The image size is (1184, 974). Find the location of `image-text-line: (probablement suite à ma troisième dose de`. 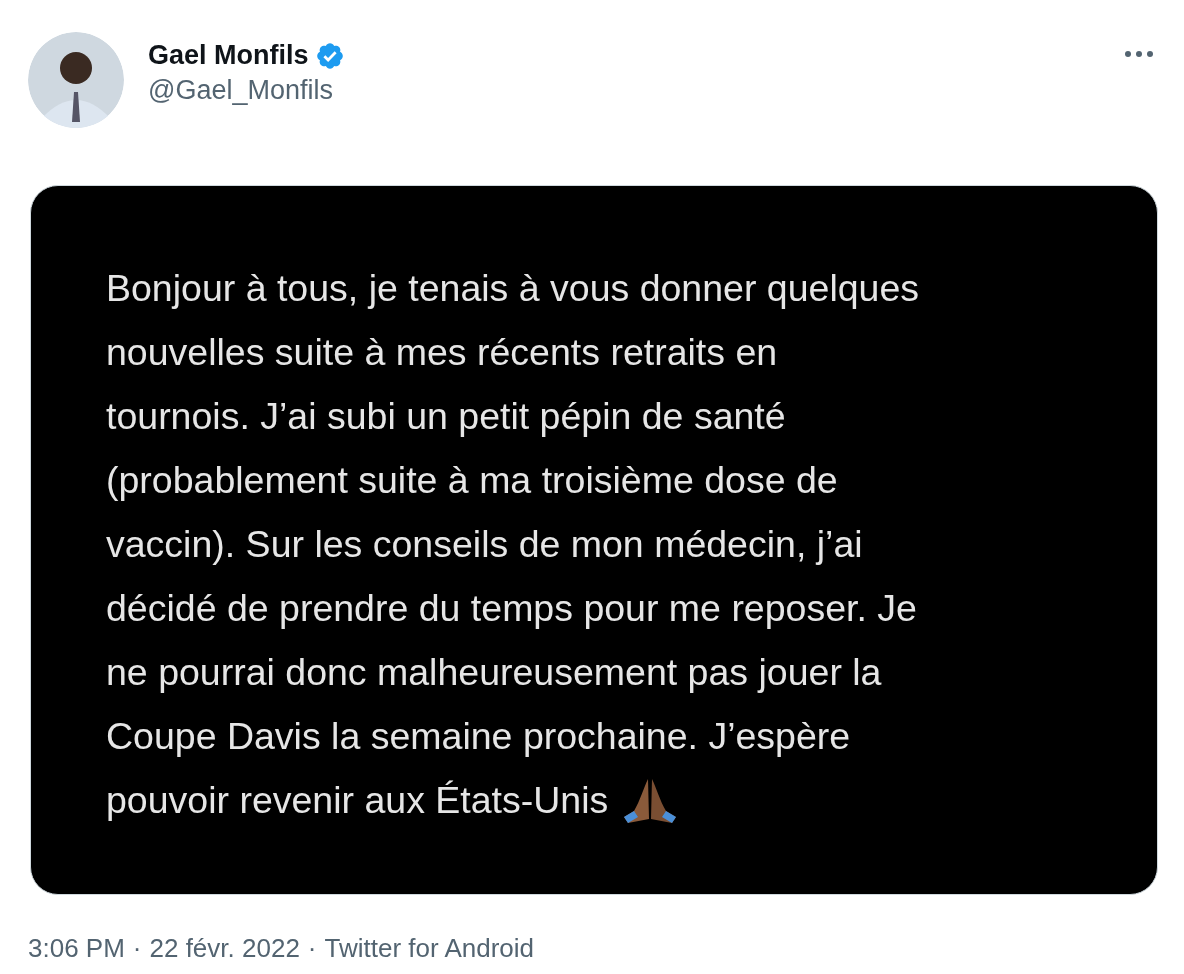

image-text-line: (probablement suite à ma troisième dose de is located at coordinates (472, 480).